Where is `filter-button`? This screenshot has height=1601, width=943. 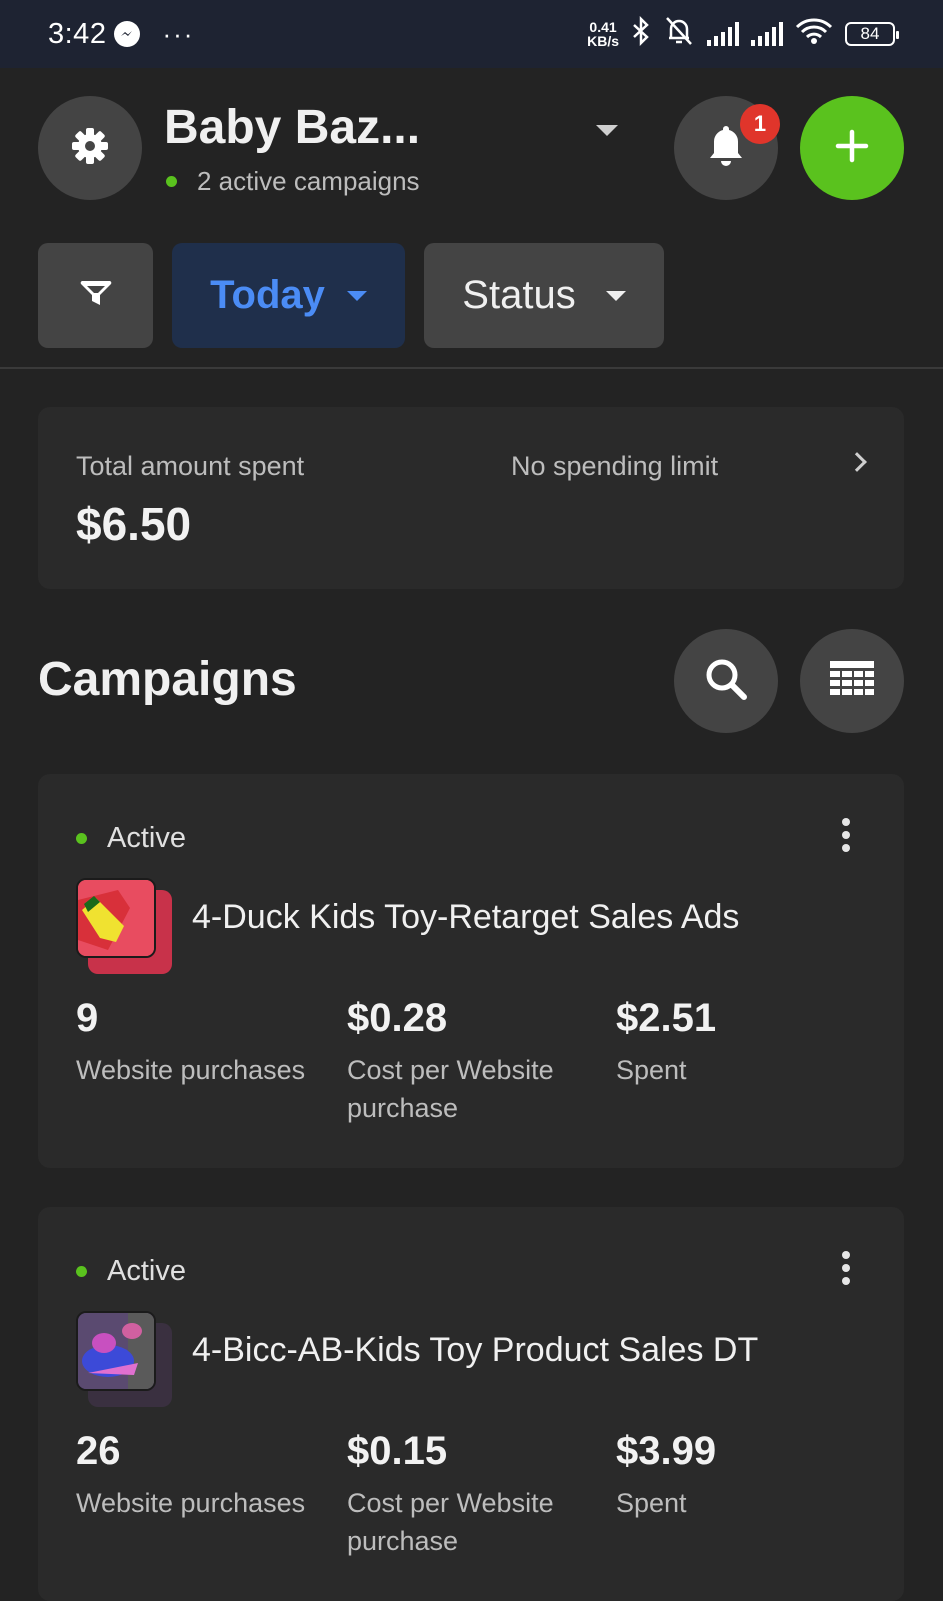
filter-button is located at coordinates (95, 295).